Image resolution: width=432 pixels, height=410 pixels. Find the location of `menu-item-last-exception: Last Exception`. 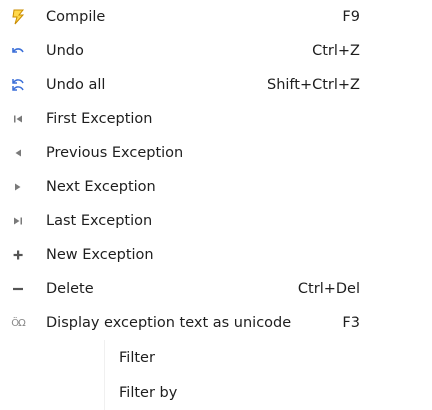

menu-item-last-exception: Last Exception is located at coordinates (185, 221).